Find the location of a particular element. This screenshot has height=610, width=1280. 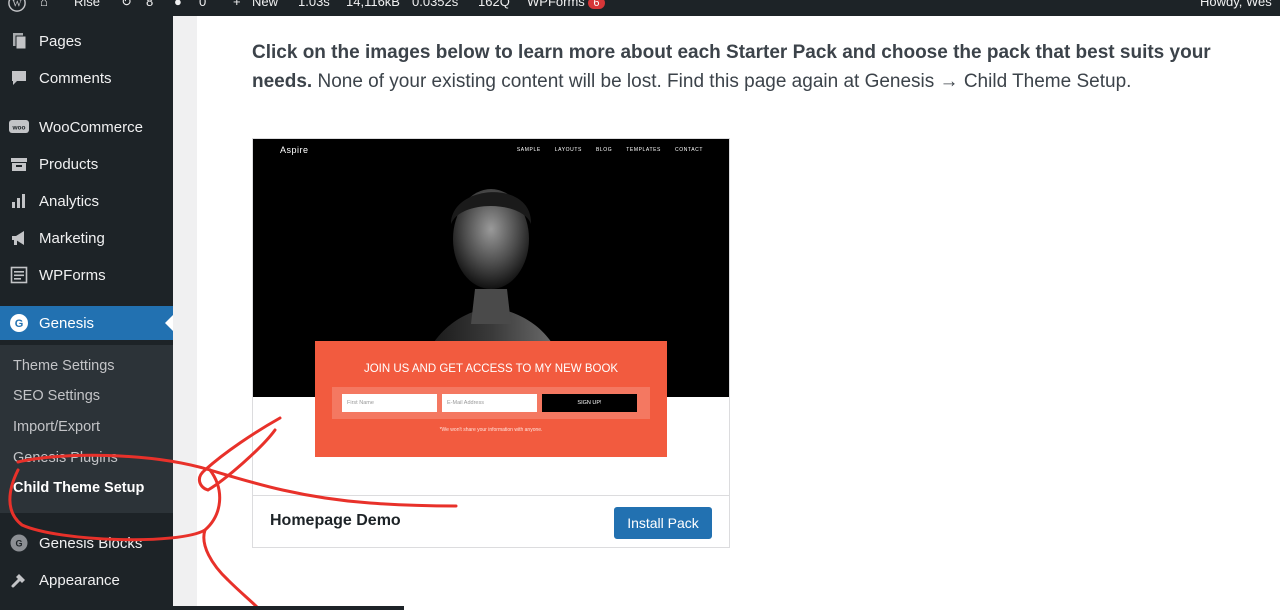

wpforms-icon is located at coordinates (19, 275).